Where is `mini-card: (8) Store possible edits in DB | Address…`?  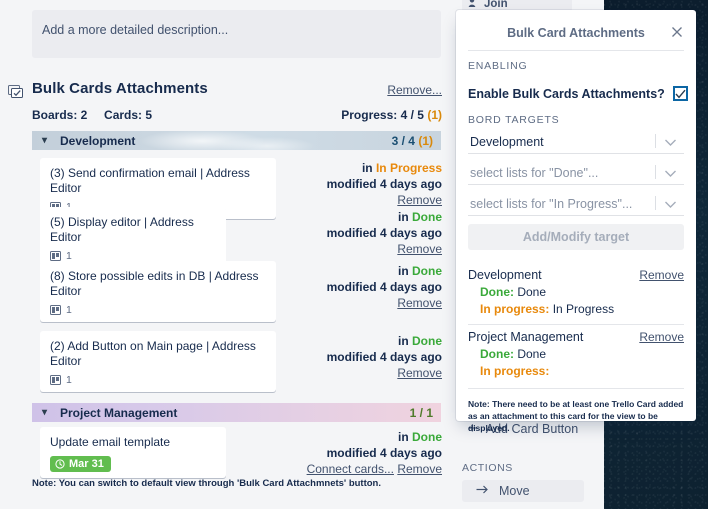
mini-card: (8) Store possible edits in DB | Address… is located at coordinates (158, 291).